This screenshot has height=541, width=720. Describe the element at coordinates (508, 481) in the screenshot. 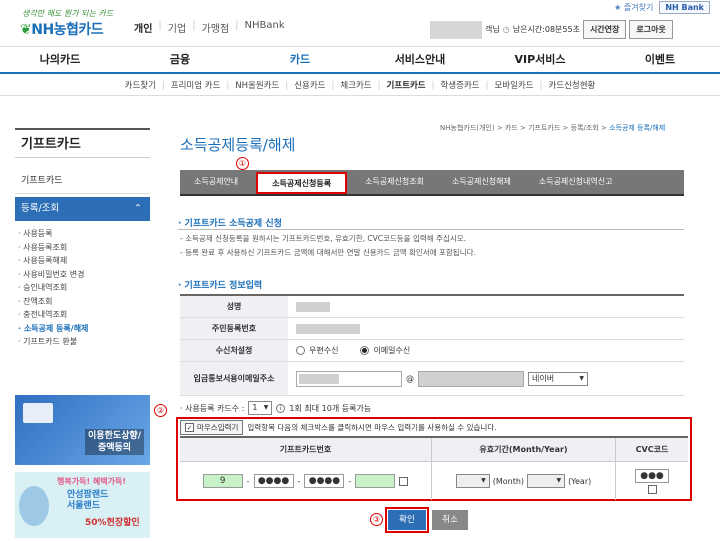

I see `month-label: (Month)` at that location.